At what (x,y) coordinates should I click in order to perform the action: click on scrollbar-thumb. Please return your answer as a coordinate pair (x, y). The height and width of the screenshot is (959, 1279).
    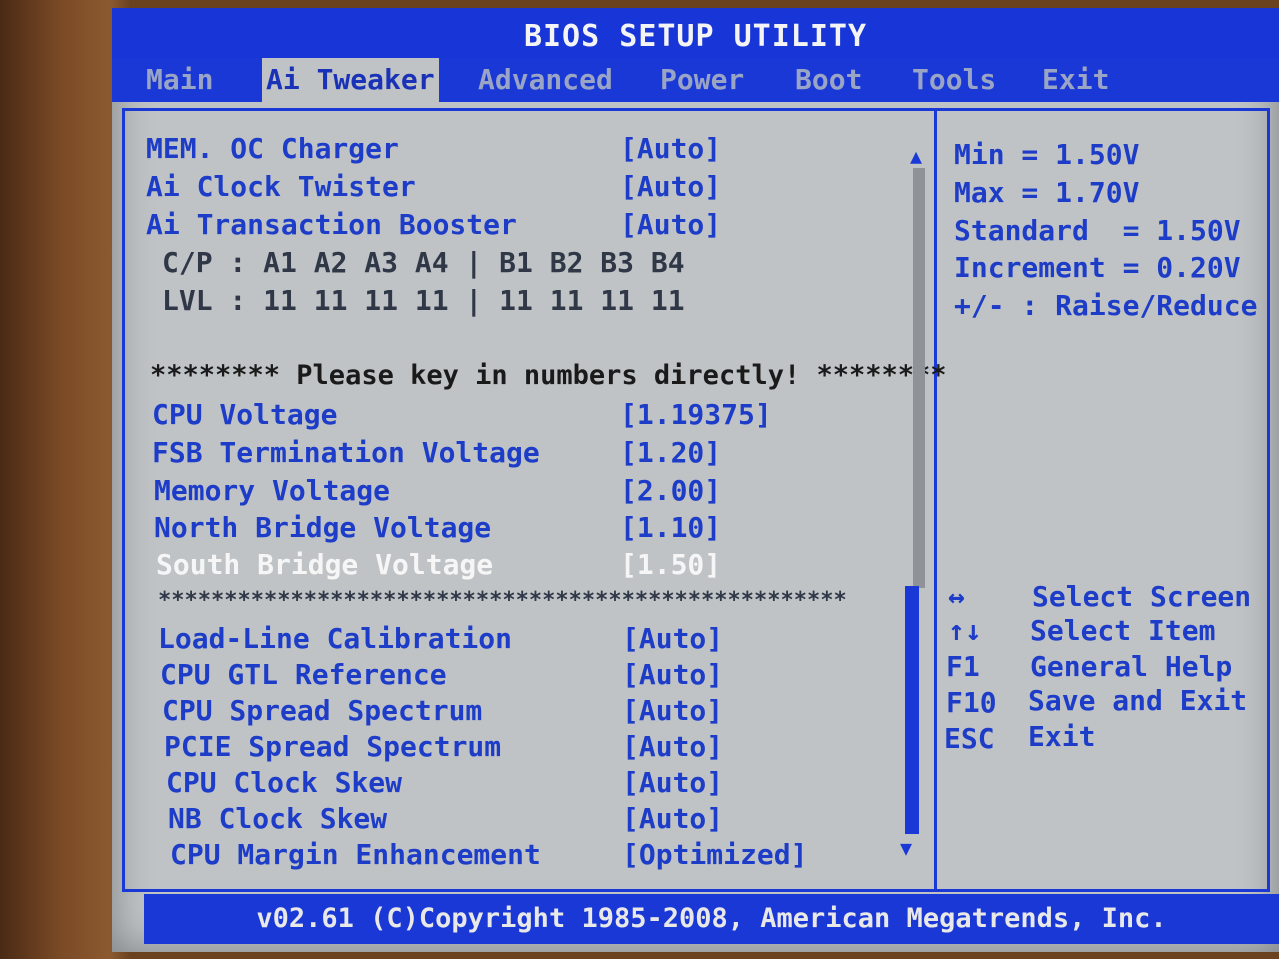
    Looking at the image, I should click on (912, 710).